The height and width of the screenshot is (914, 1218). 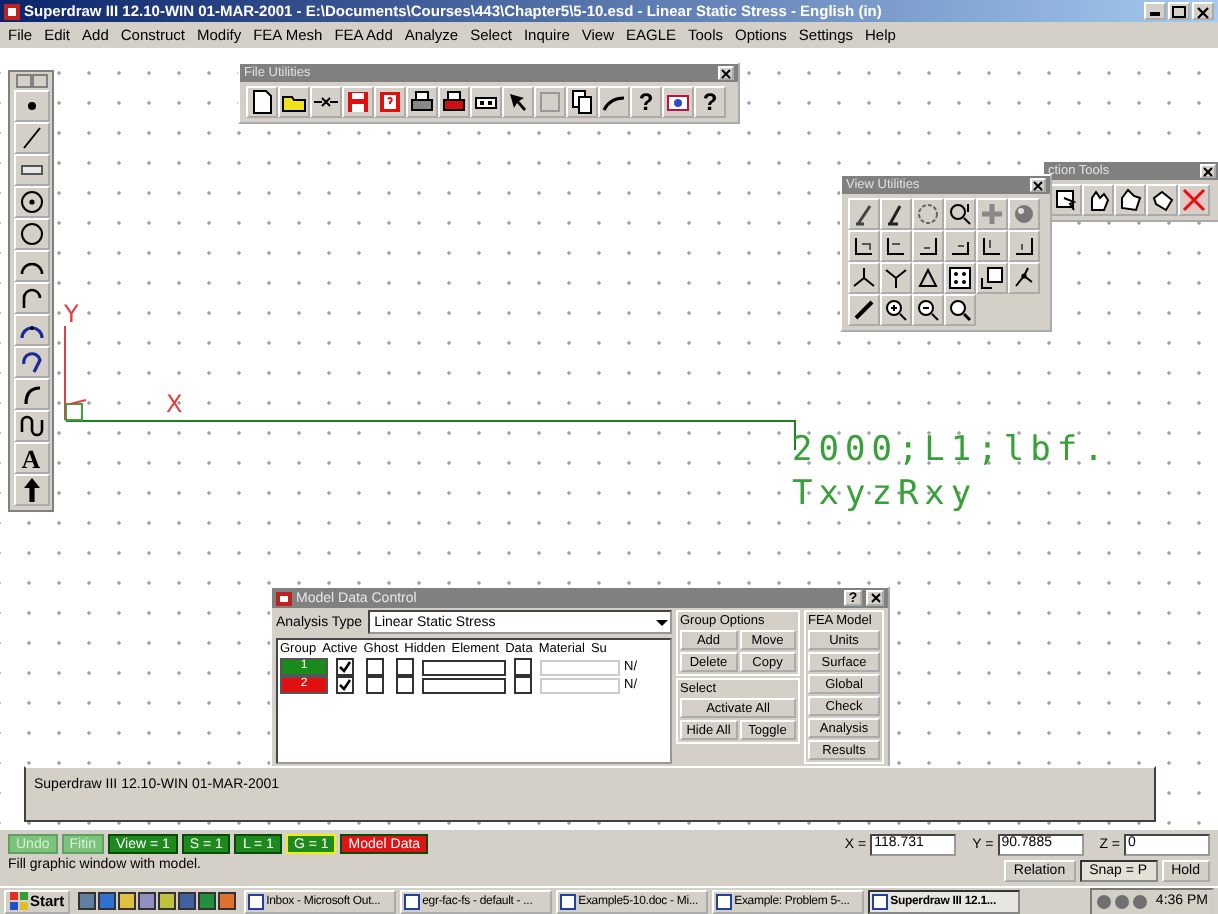 I want to click on axis-label: X, so click(x=174, y=404).